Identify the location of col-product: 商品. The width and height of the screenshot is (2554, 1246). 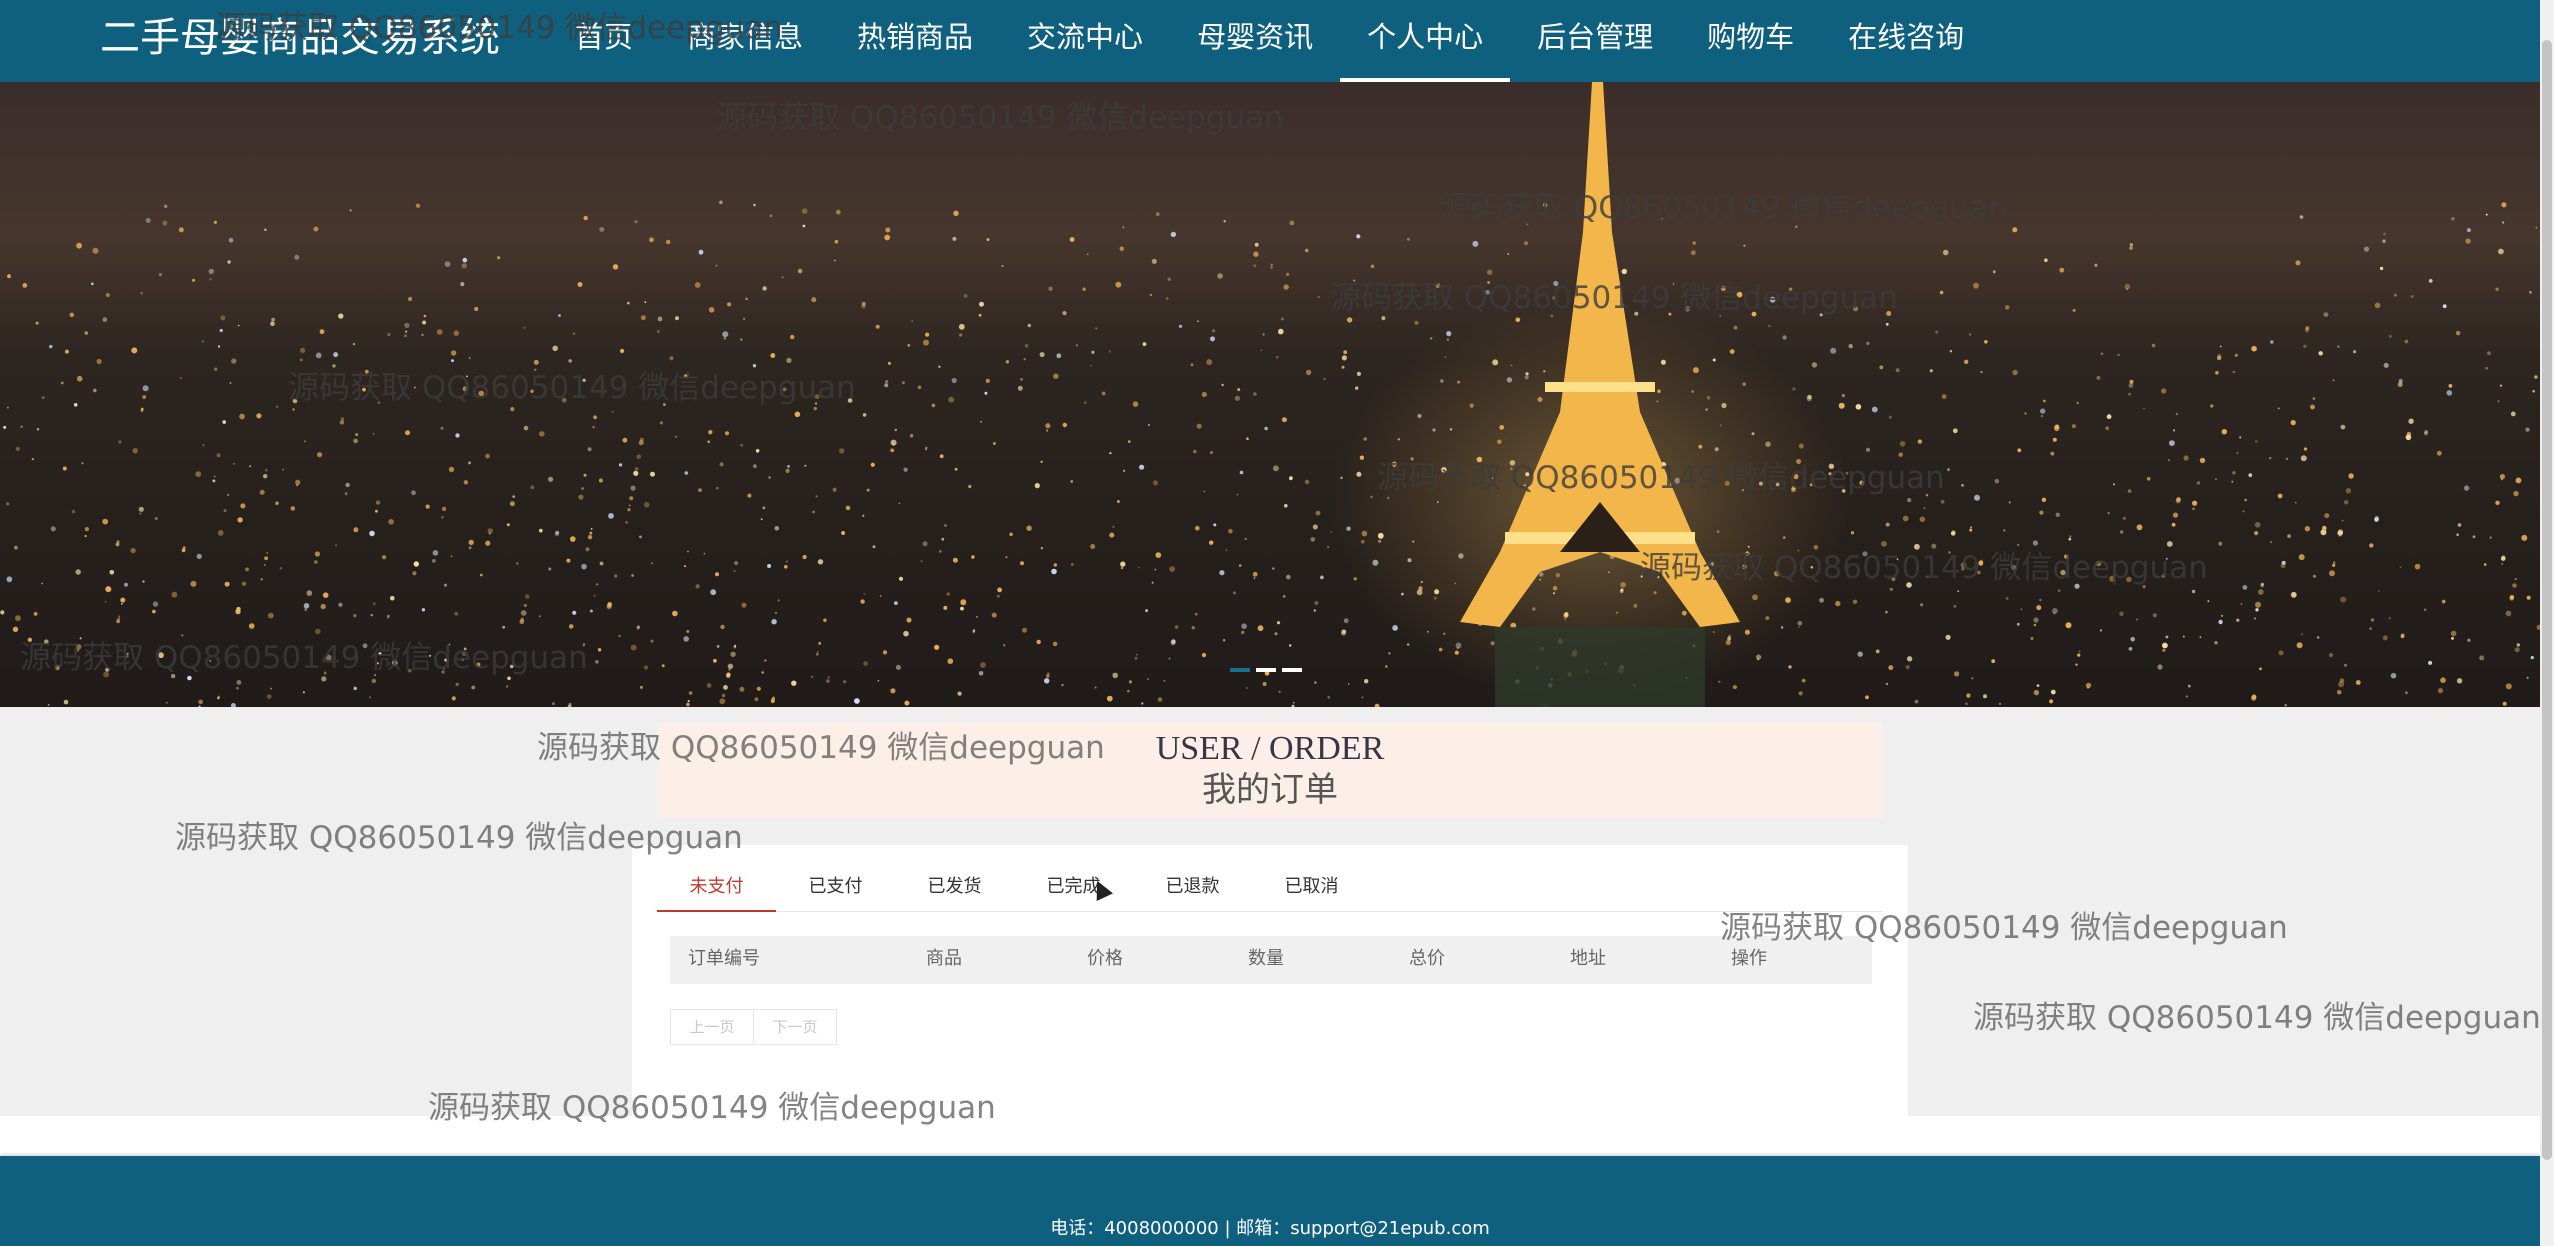
(944, 958).